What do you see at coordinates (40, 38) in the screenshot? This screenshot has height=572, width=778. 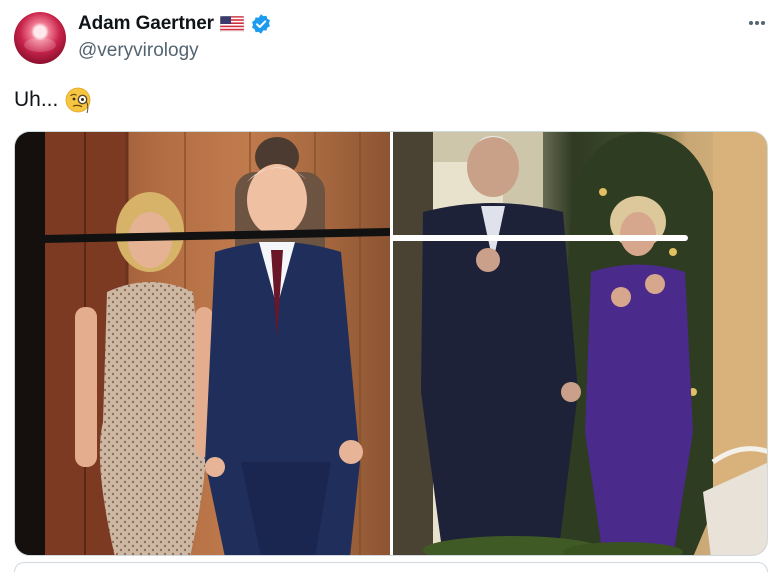 I see `avatar` at bounding box center [40, 38].